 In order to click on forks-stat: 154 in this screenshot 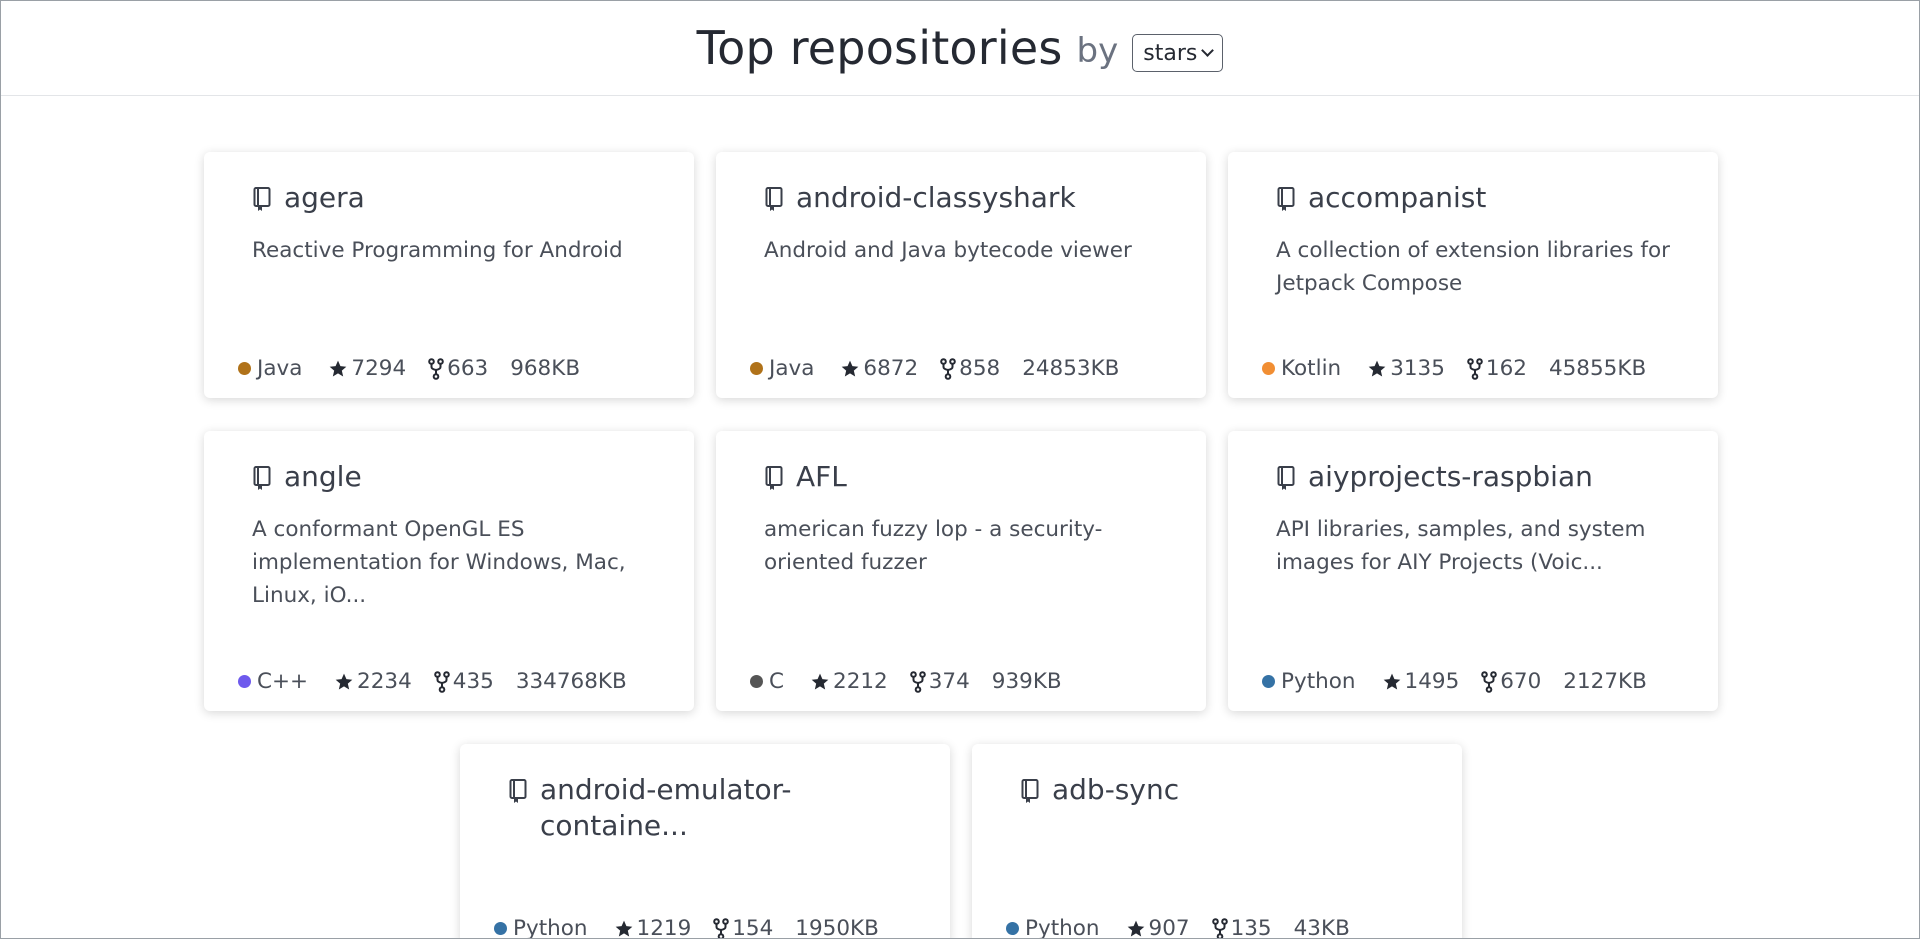, I will do `click(743, 927)`.